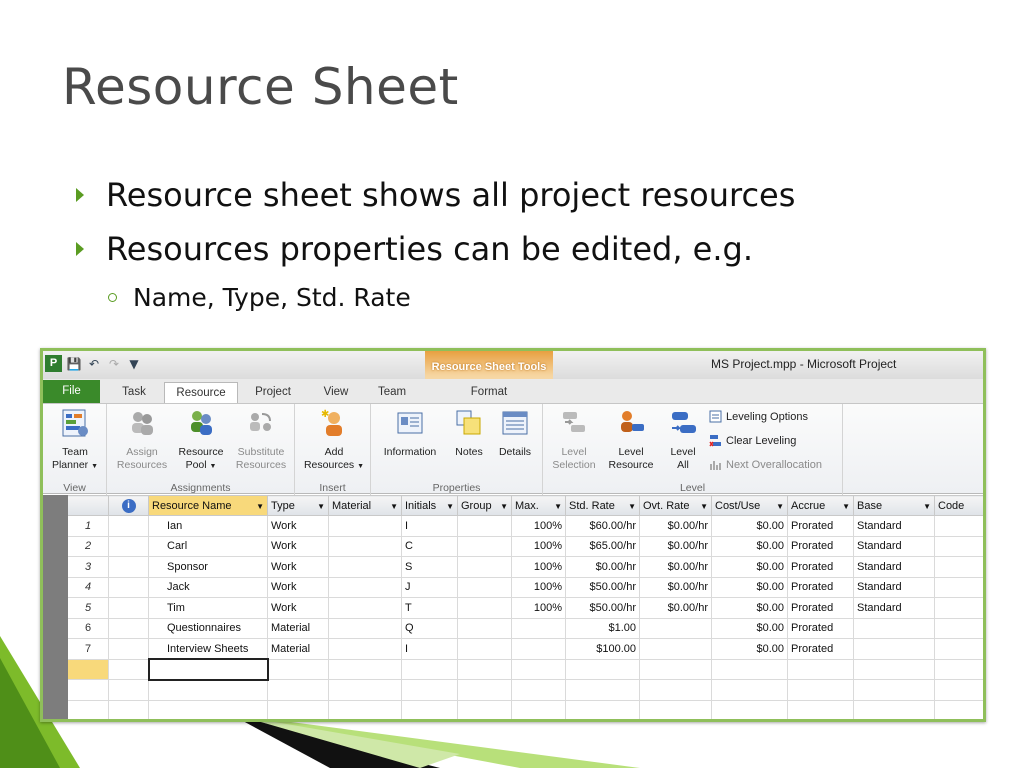 This screenshot has height=768, width=1024. Describe the element at coordinates (88, 567) in the screenshot. I see `row-id-cell: 3` at that location.